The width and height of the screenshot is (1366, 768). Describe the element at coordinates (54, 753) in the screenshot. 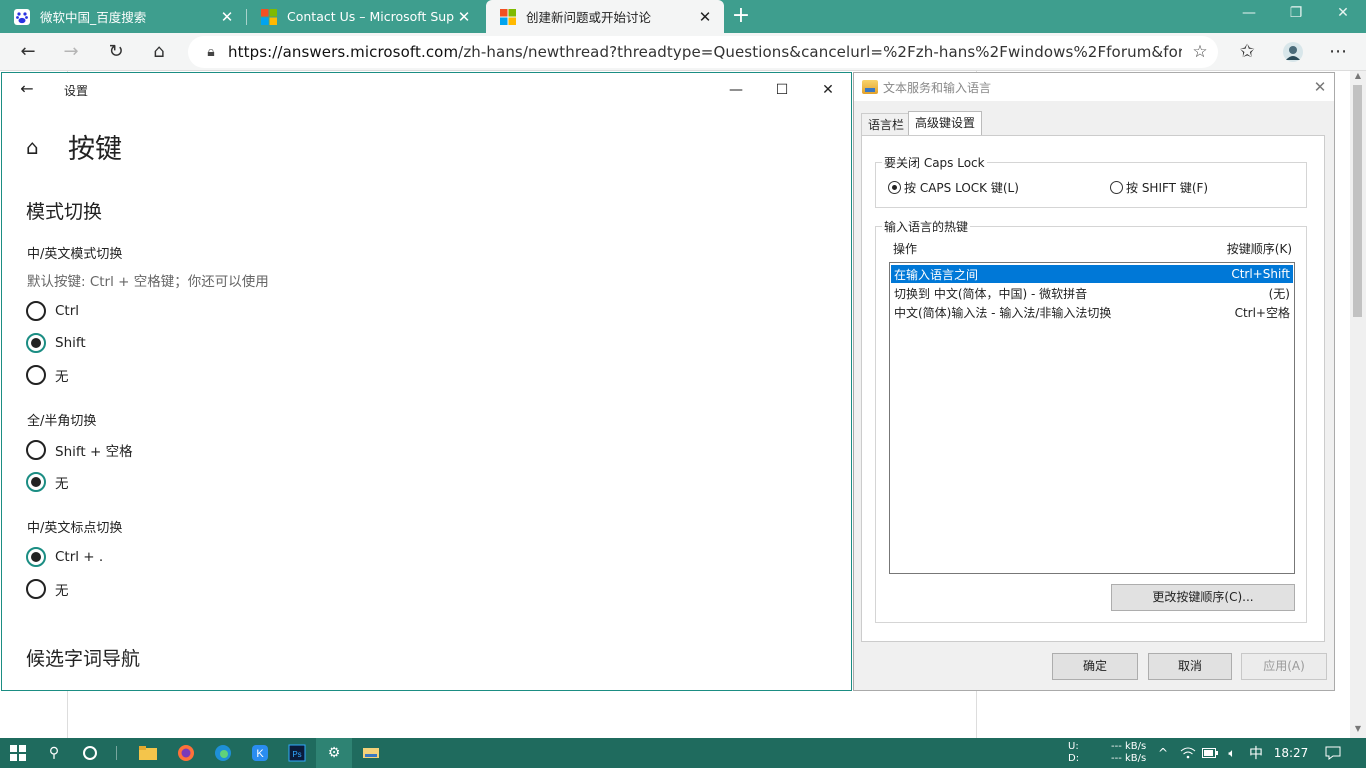

I see `search-icon: ⚲` at that location.